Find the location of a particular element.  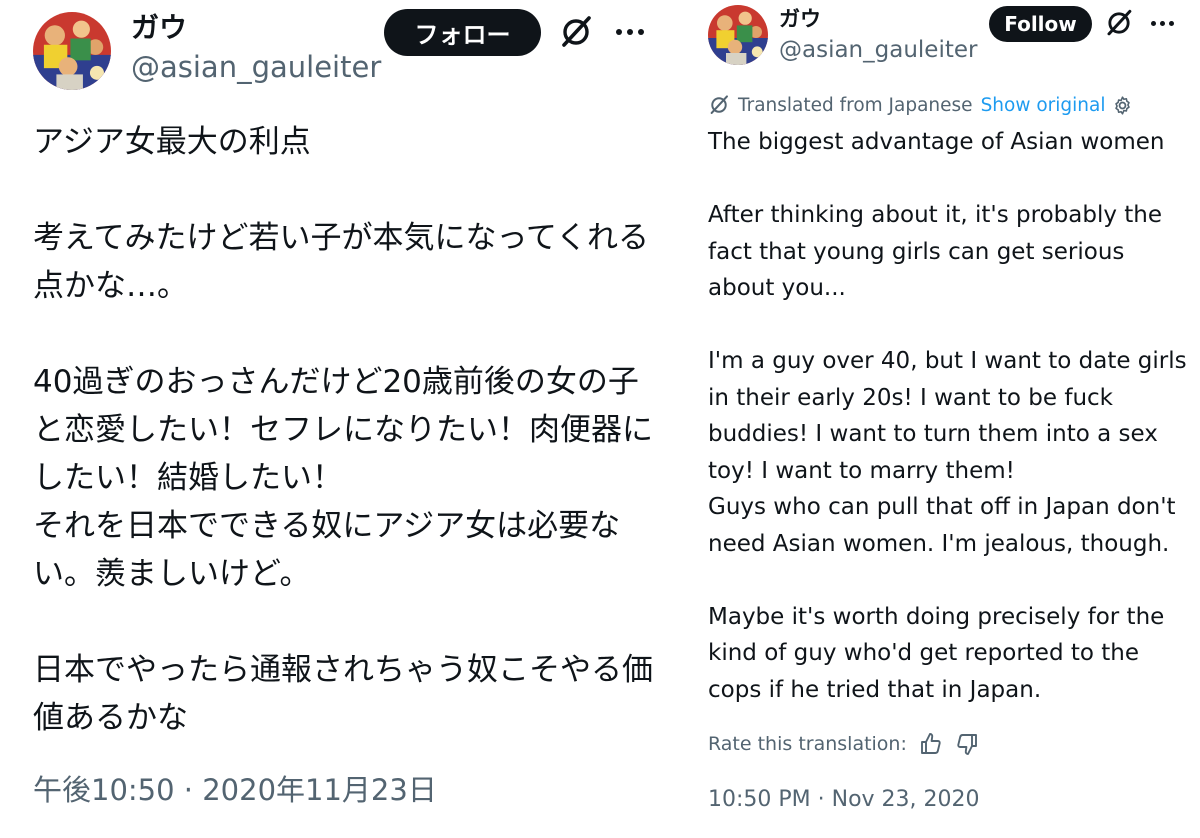

thumbs-up-icon is located at coordinates (931, 744).